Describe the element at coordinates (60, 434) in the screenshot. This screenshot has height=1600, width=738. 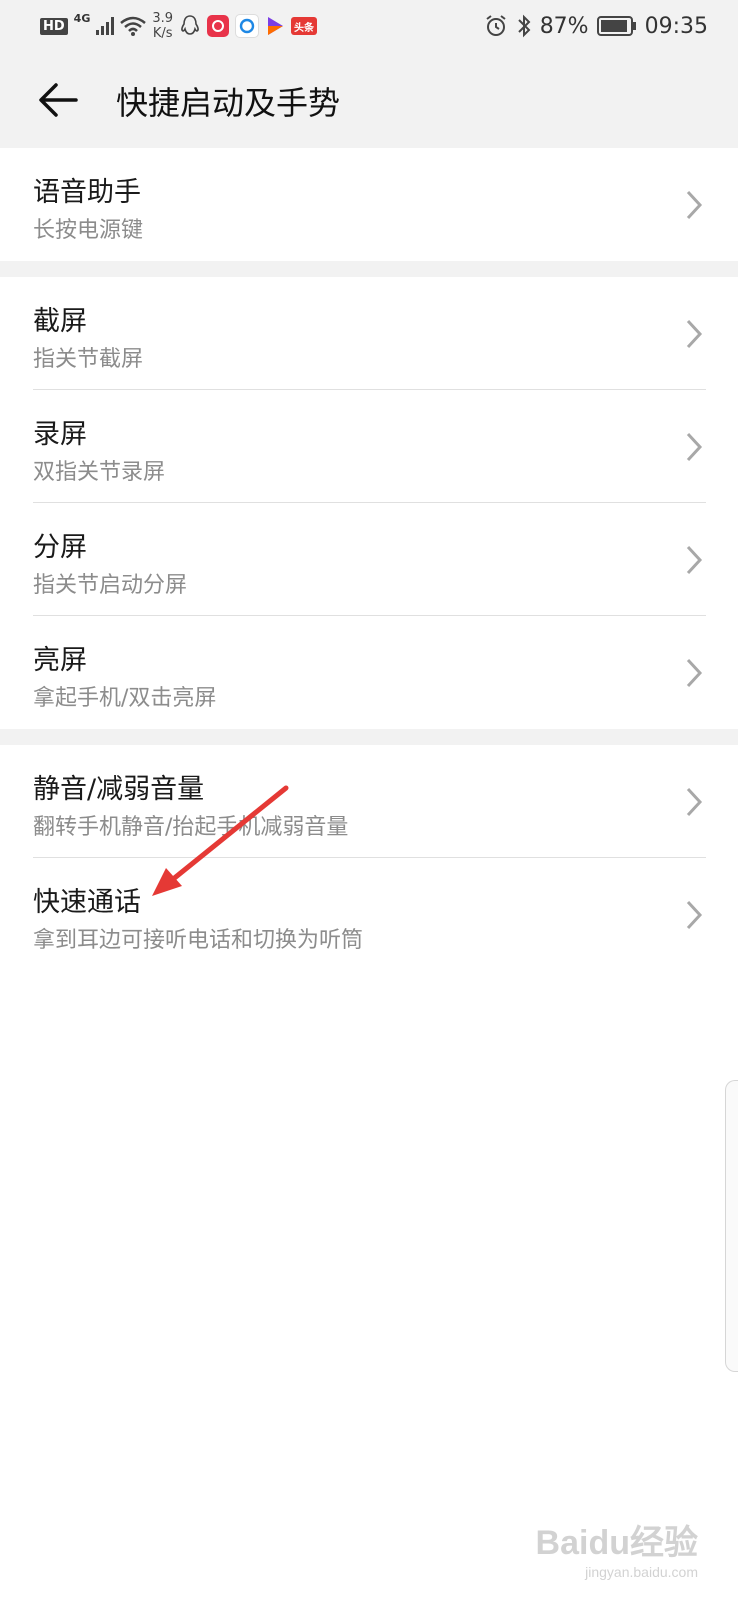
I see `item-title: 录屏` at that location.